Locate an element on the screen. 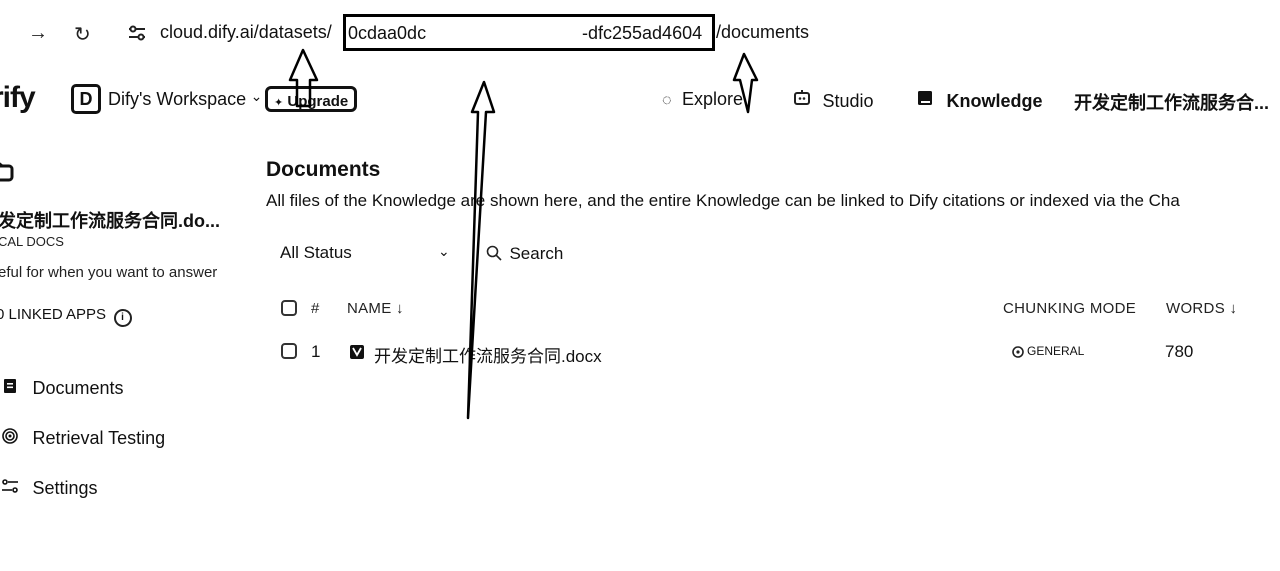 This screenshot has width=1280, height=571. annotation-arrow-right is located at coordinates (745, 83).